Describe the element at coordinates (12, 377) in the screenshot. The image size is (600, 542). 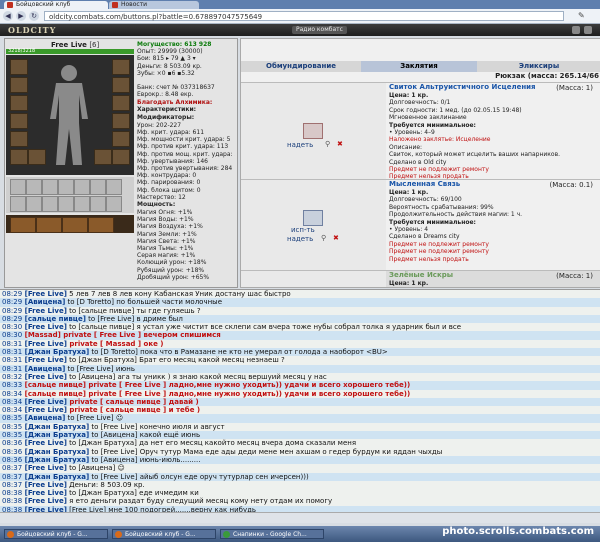
I see `chat-time: 08:32` at that location.